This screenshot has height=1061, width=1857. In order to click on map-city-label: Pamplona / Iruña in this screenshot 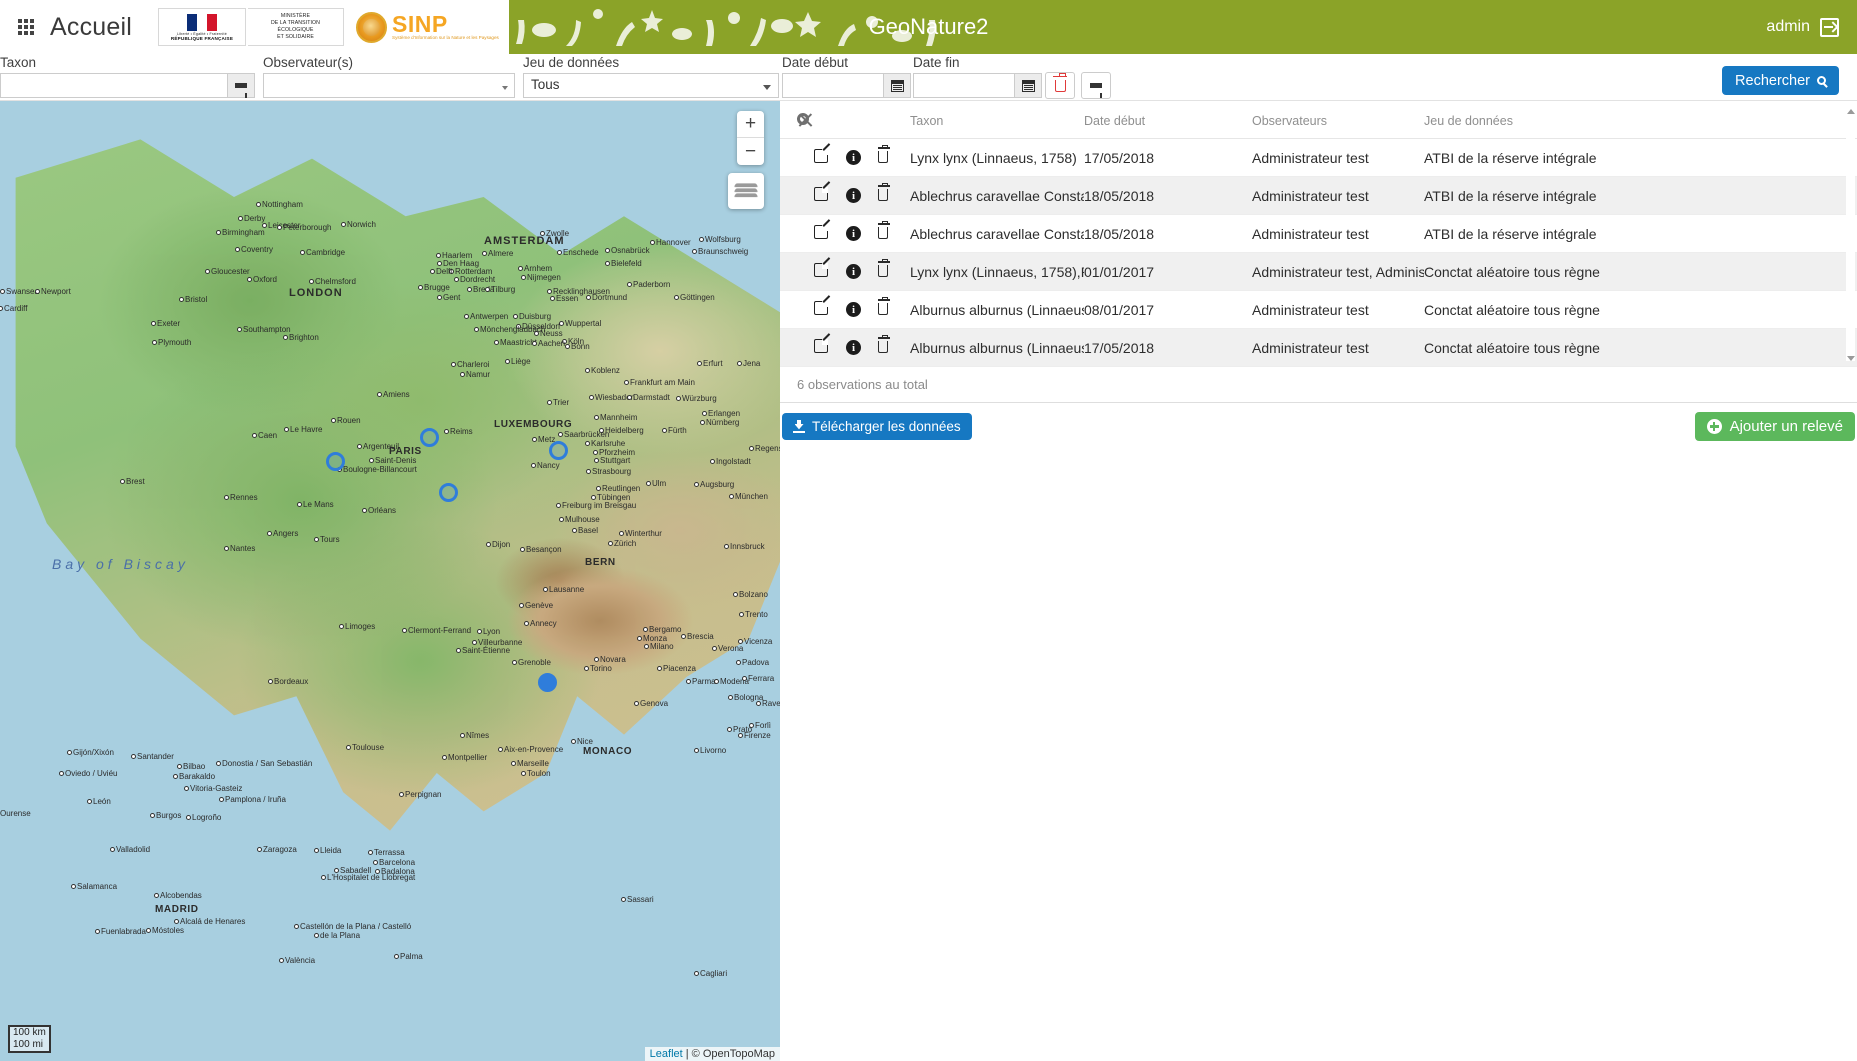, I will do `click(255, 799)`.